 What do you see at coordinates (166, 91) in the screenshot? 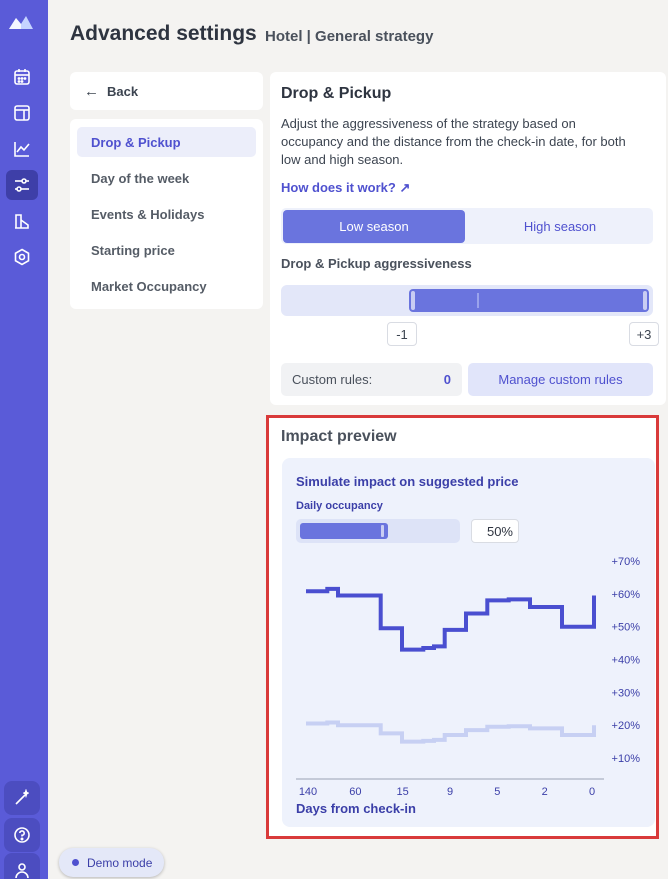
I see `back-button: ← Back` at bounding box center [166, 91].